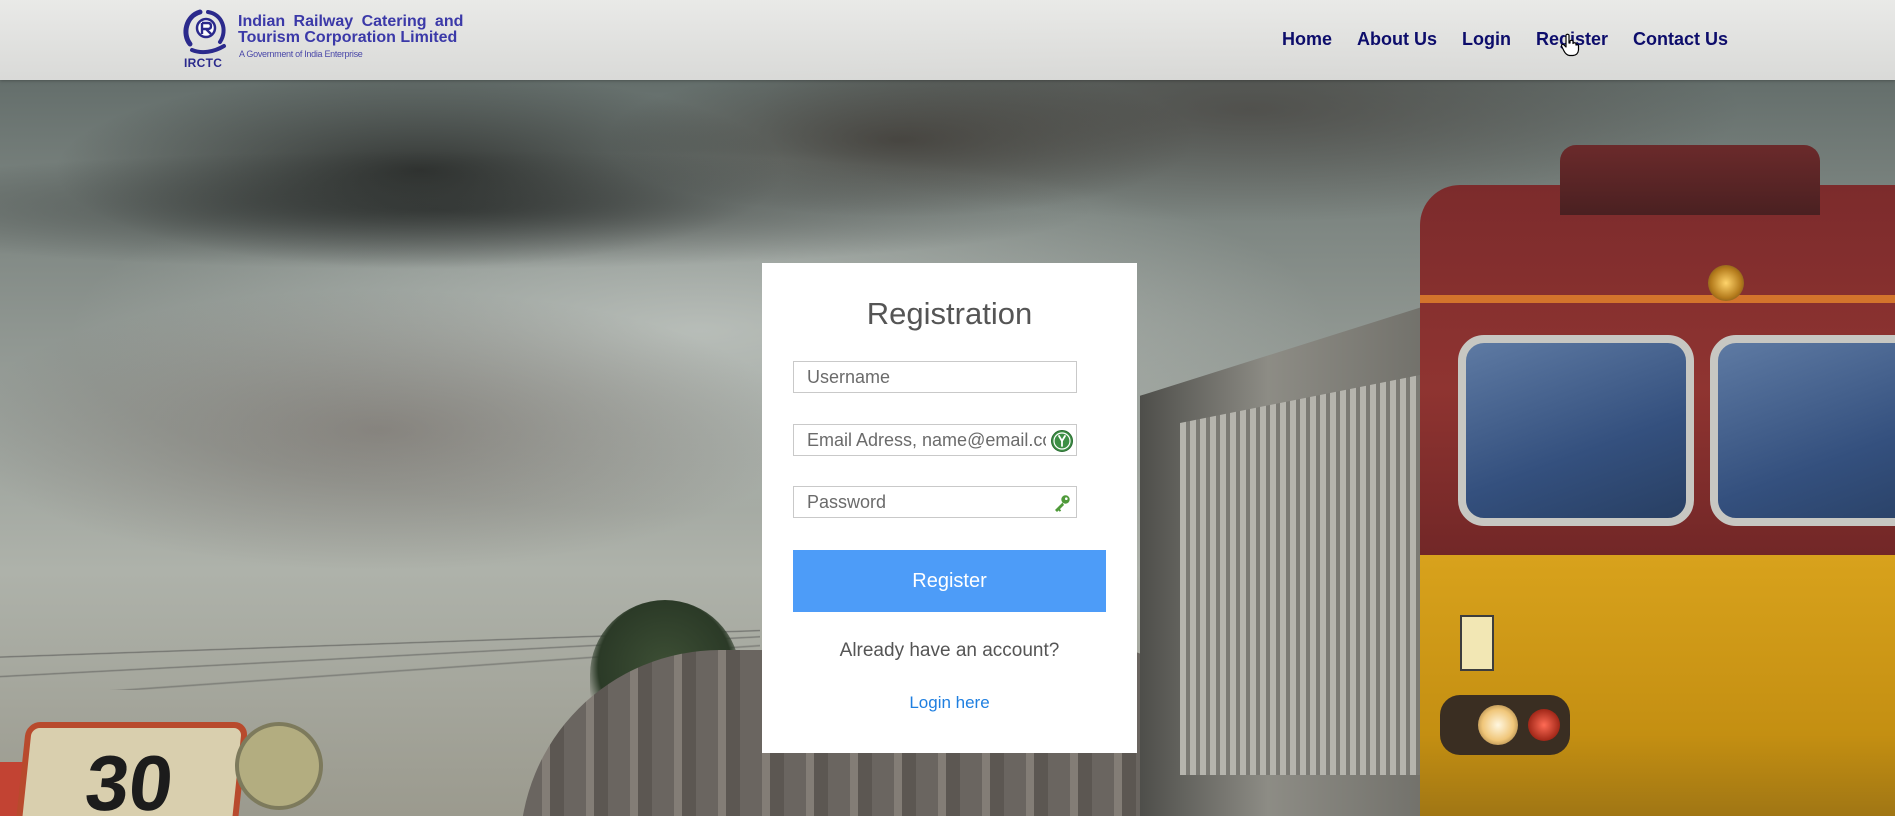 The width and height of the screenshot is (1895, 816). Describe the element at coordinates (1486, 39) in the screenshot. I see `nav-login: Login` at that location.